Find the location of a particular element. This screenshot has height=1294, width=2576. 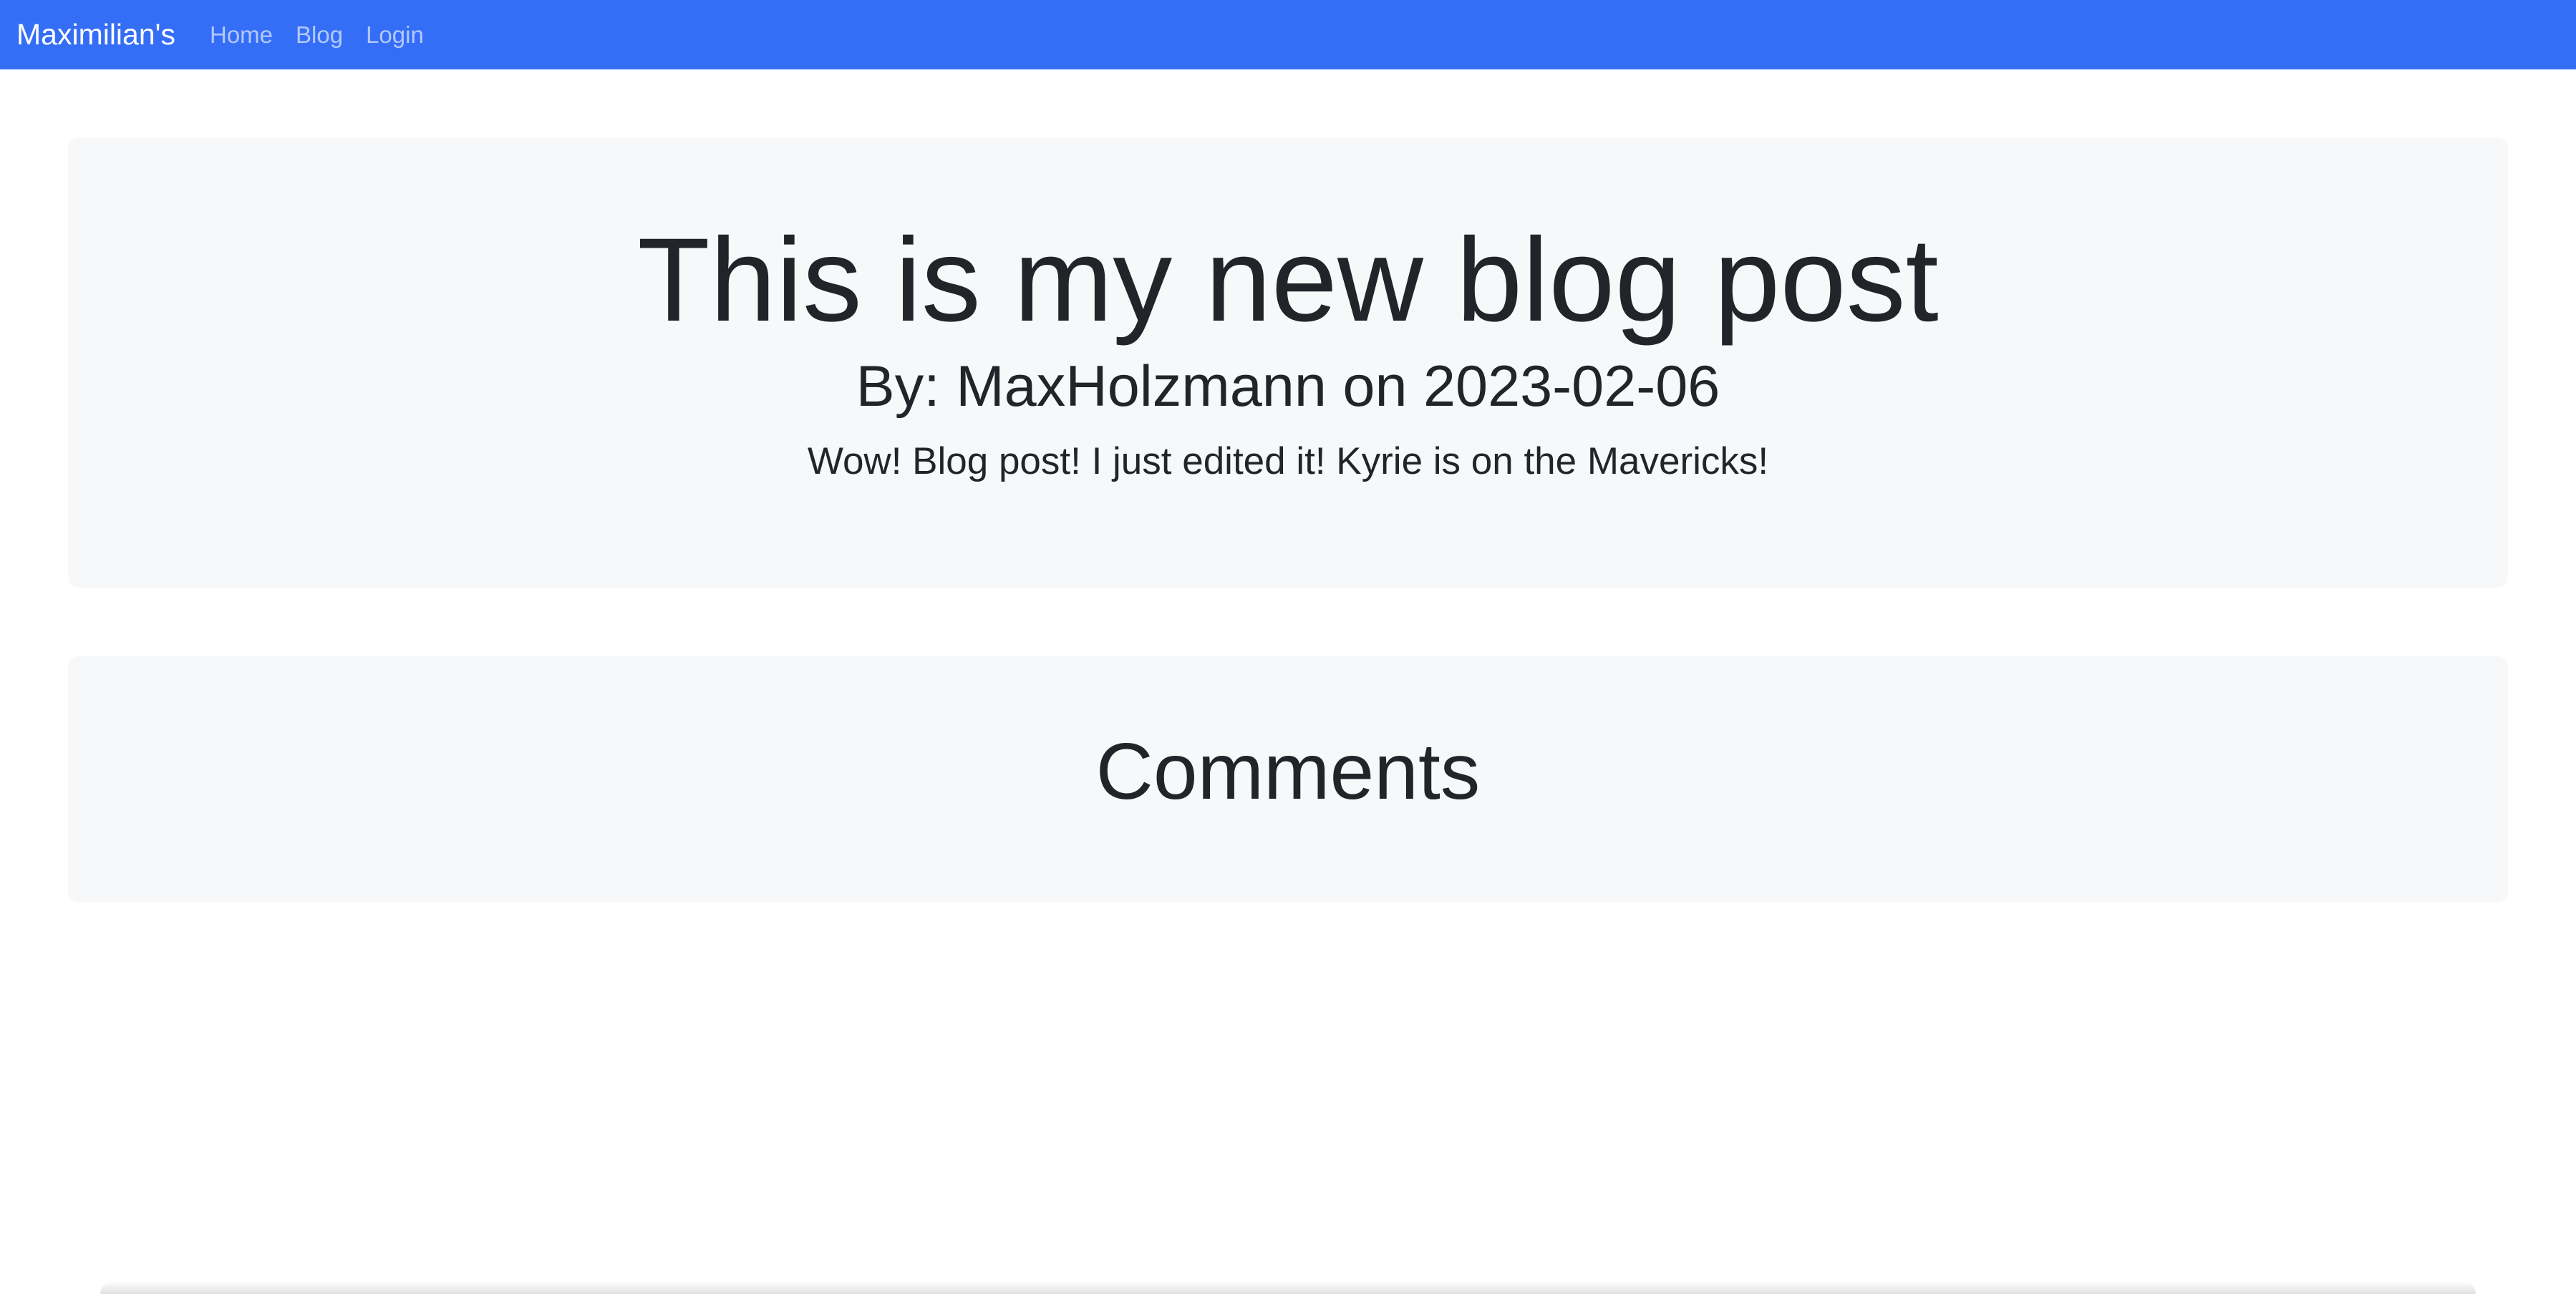

brand-link: Maximilian's is located at coordinates (96, 35).